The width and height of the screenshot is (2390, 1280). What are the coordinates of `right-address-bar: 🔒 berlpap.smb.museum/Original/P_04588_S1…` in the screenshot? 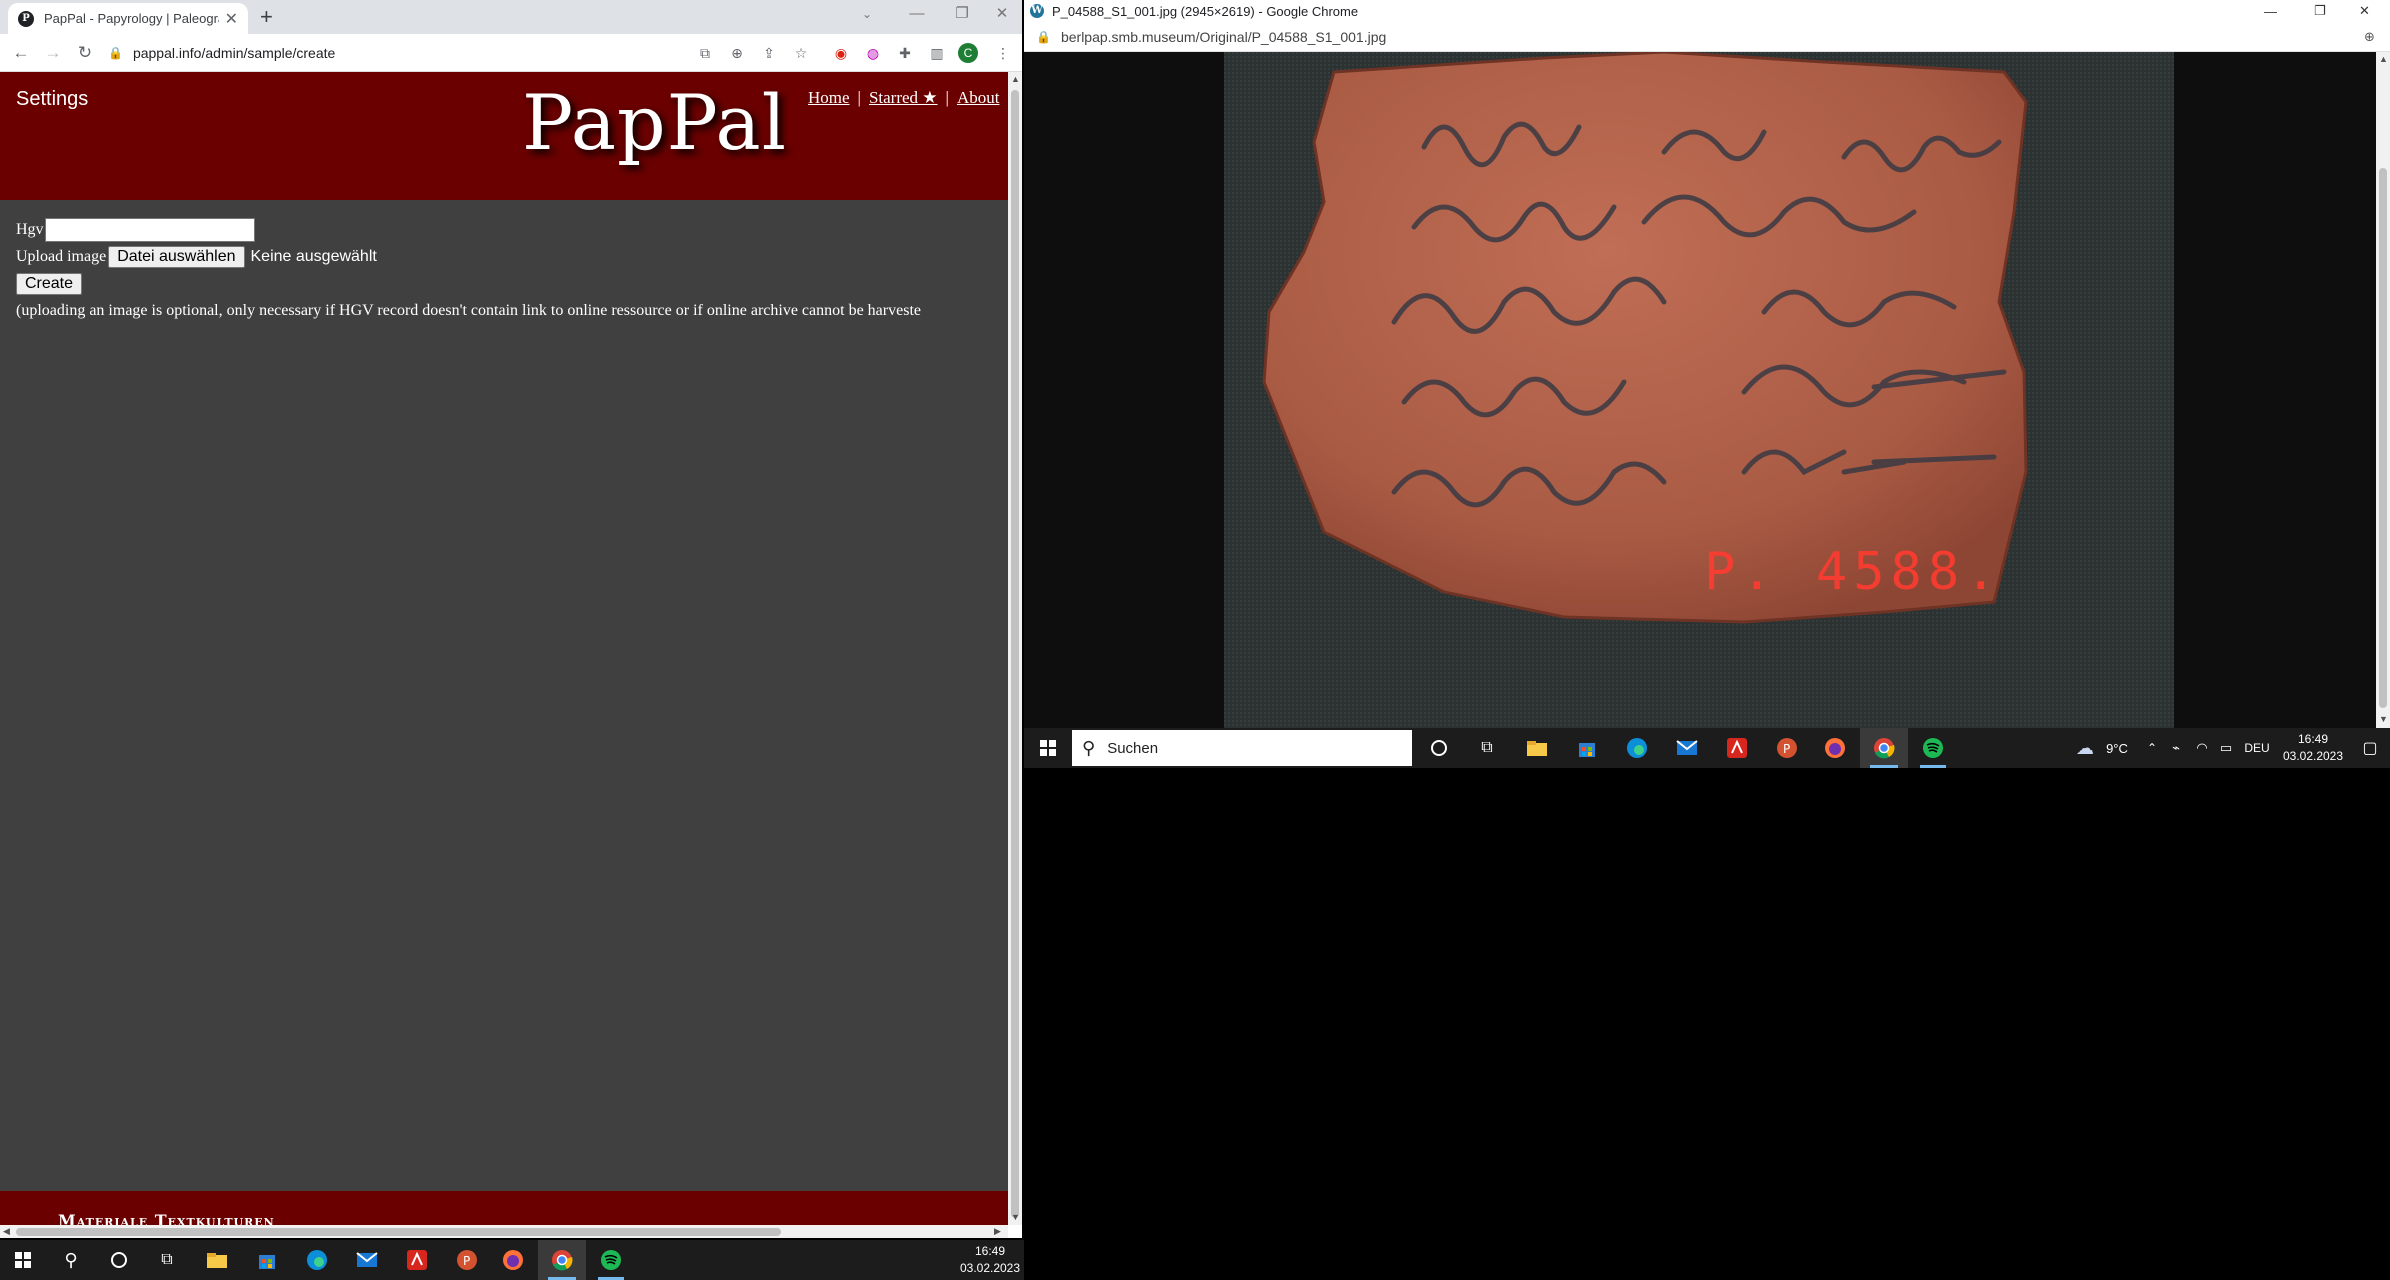 It's located at (1707, 37).